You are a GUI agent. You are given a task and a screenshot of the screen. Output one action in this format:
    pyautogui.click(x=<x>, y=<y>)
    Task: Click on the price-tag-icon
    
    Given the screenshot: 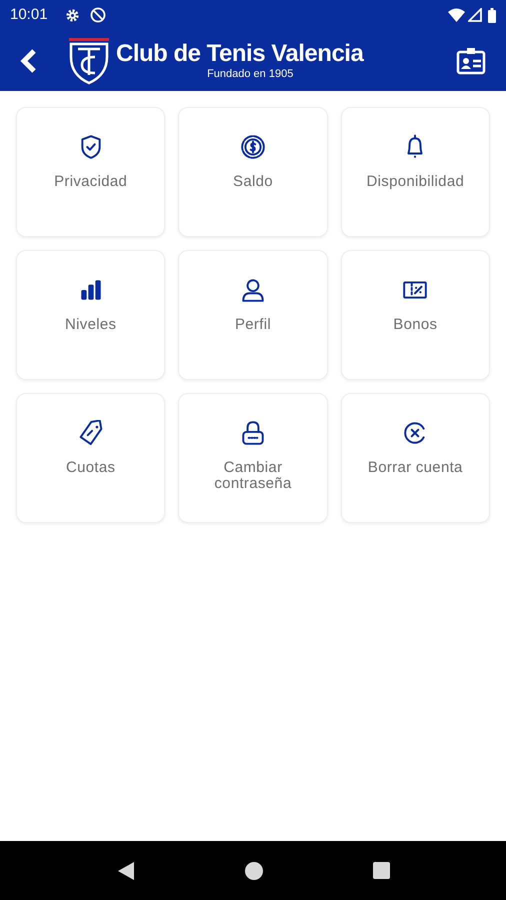 What is the action you would take?
    pyautogui.click(x=91, y=433)
    